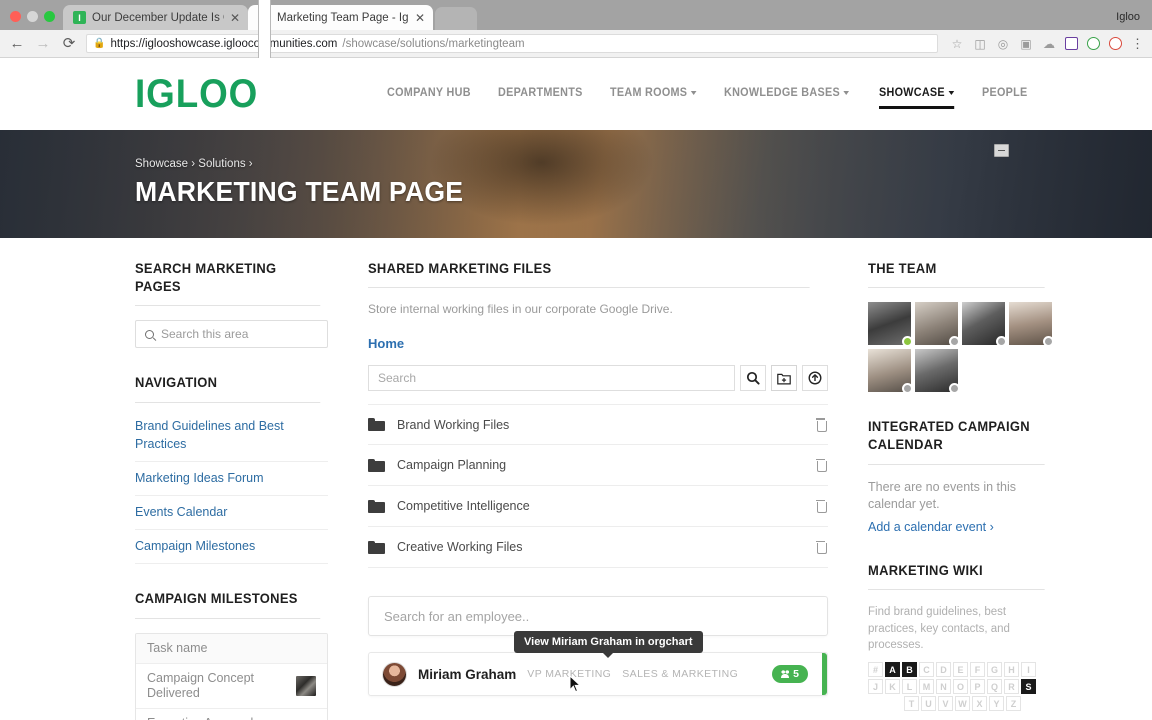 The width and height of the screenshot is (1152, 720). I want to click on alpha-f: F, so click(977, 670).